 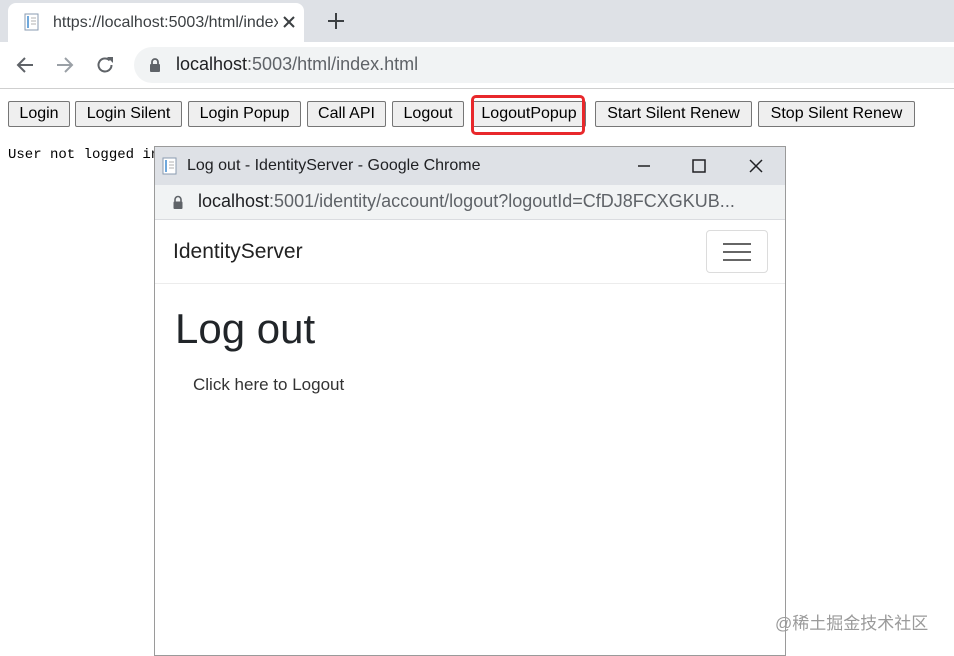 What do you see at coordinates (673, 114) in the screenshot?
I see `start-silent-renew-button: Start Silent Renew` at bounding box center [673, 114].